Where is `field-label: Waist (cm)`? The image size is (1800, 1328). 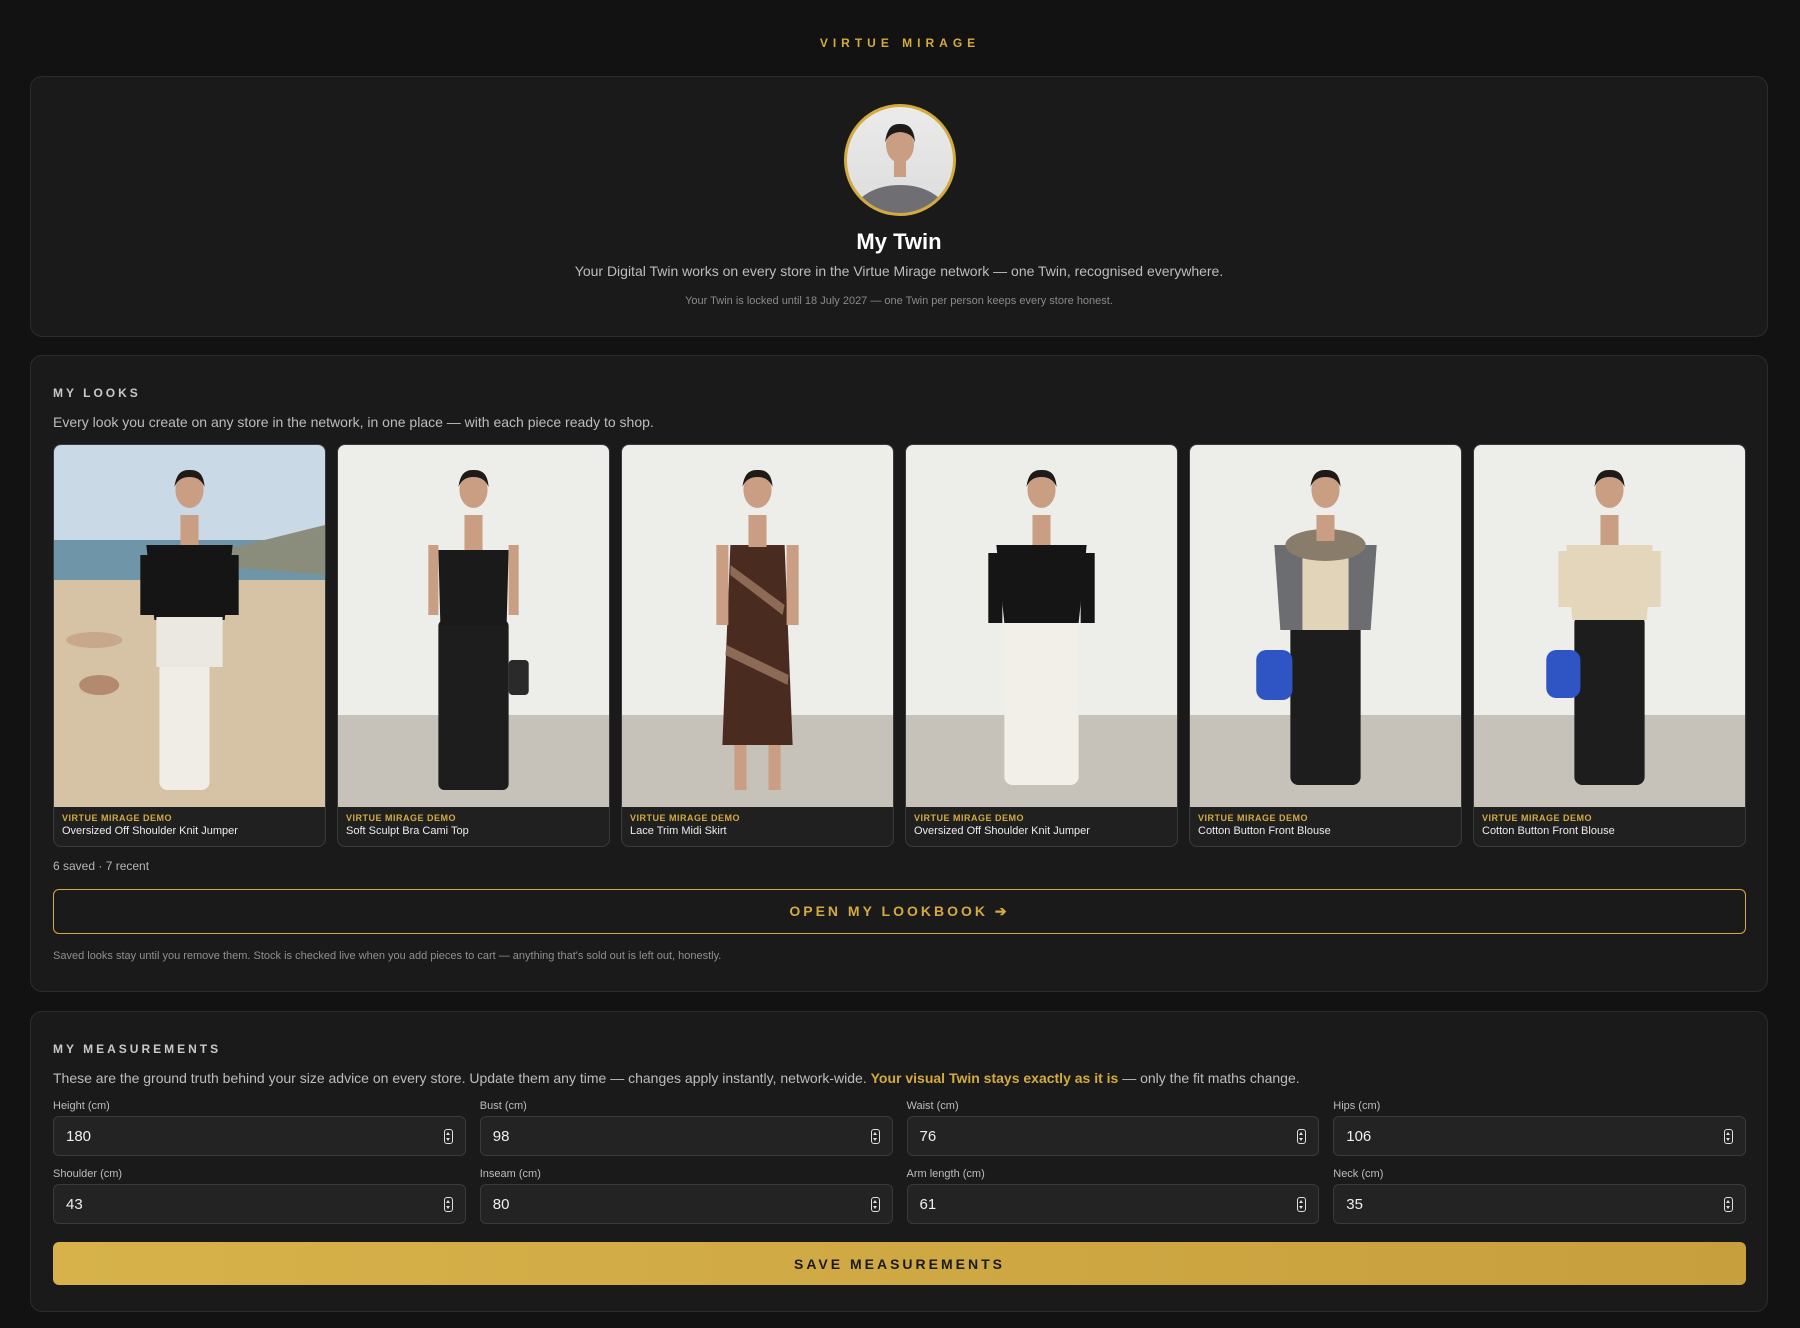 field-label: Waist (cm) is located at coordinates (932, 1106).